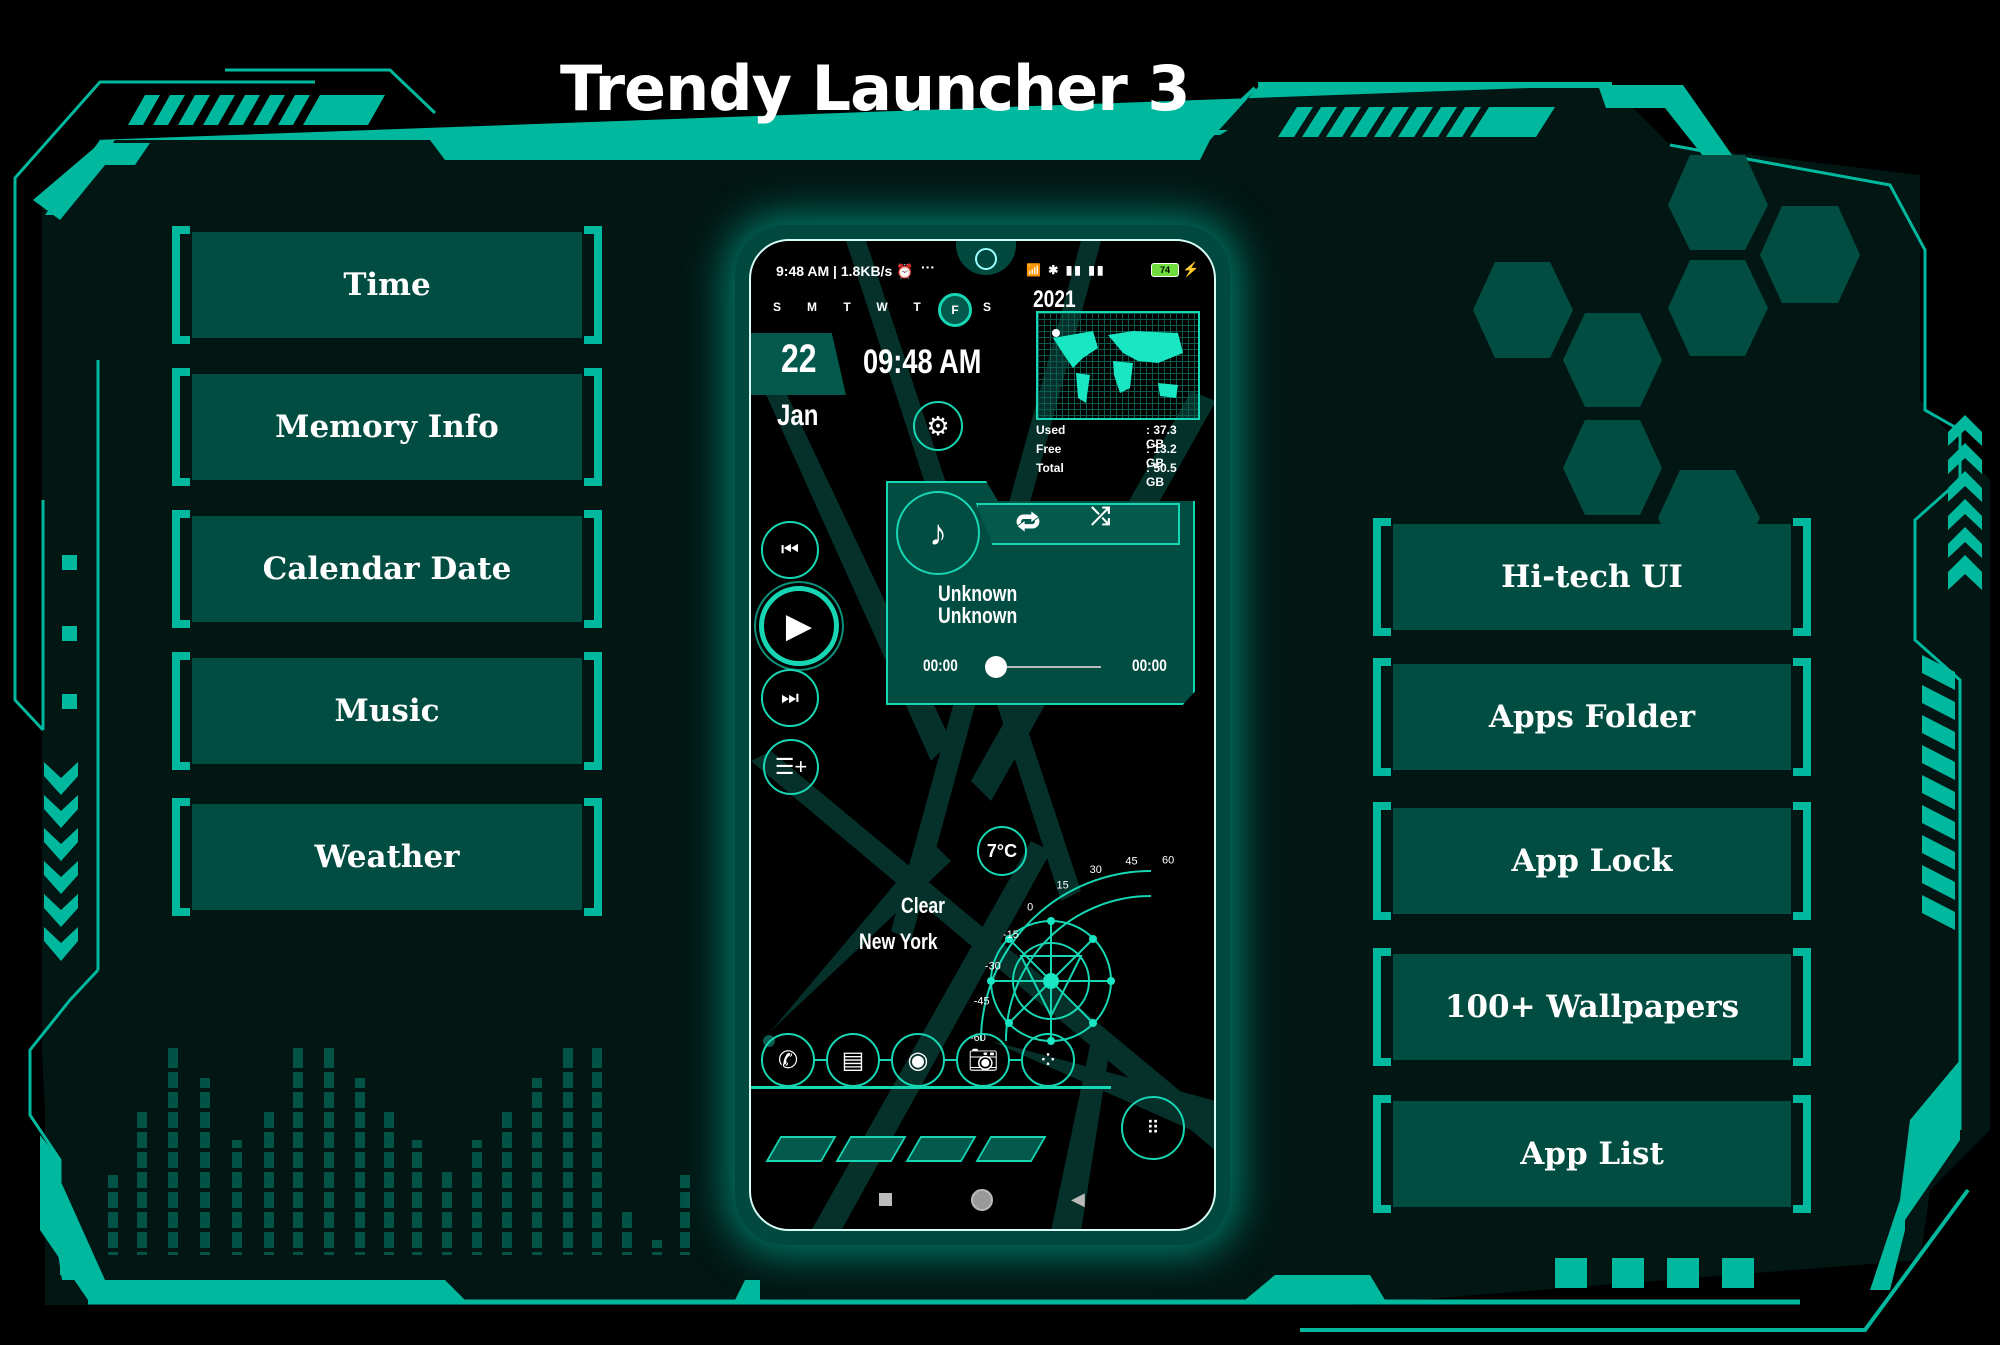 The height and width of the screenshot is (1345, 2000). I want to click on play-button: ▶, so click(799, 626).